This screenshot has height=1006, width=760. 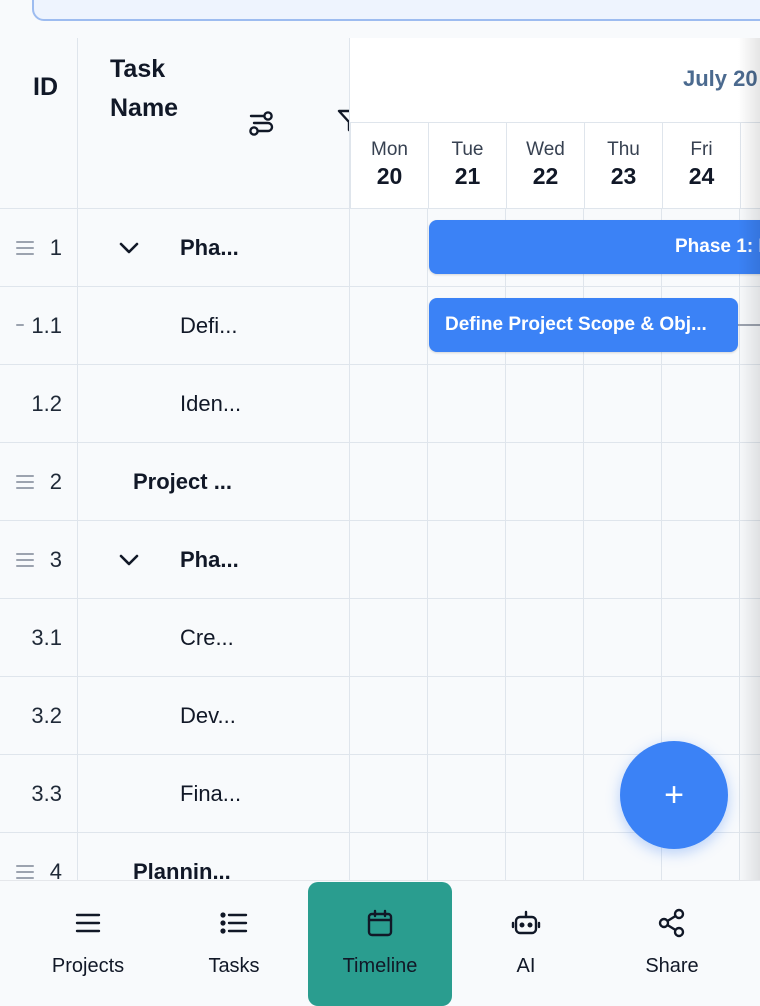 What do you see at coordinates (46, 403) in the screenshot?
I see `row-id: 1.2` at bounding box center [46, 403].